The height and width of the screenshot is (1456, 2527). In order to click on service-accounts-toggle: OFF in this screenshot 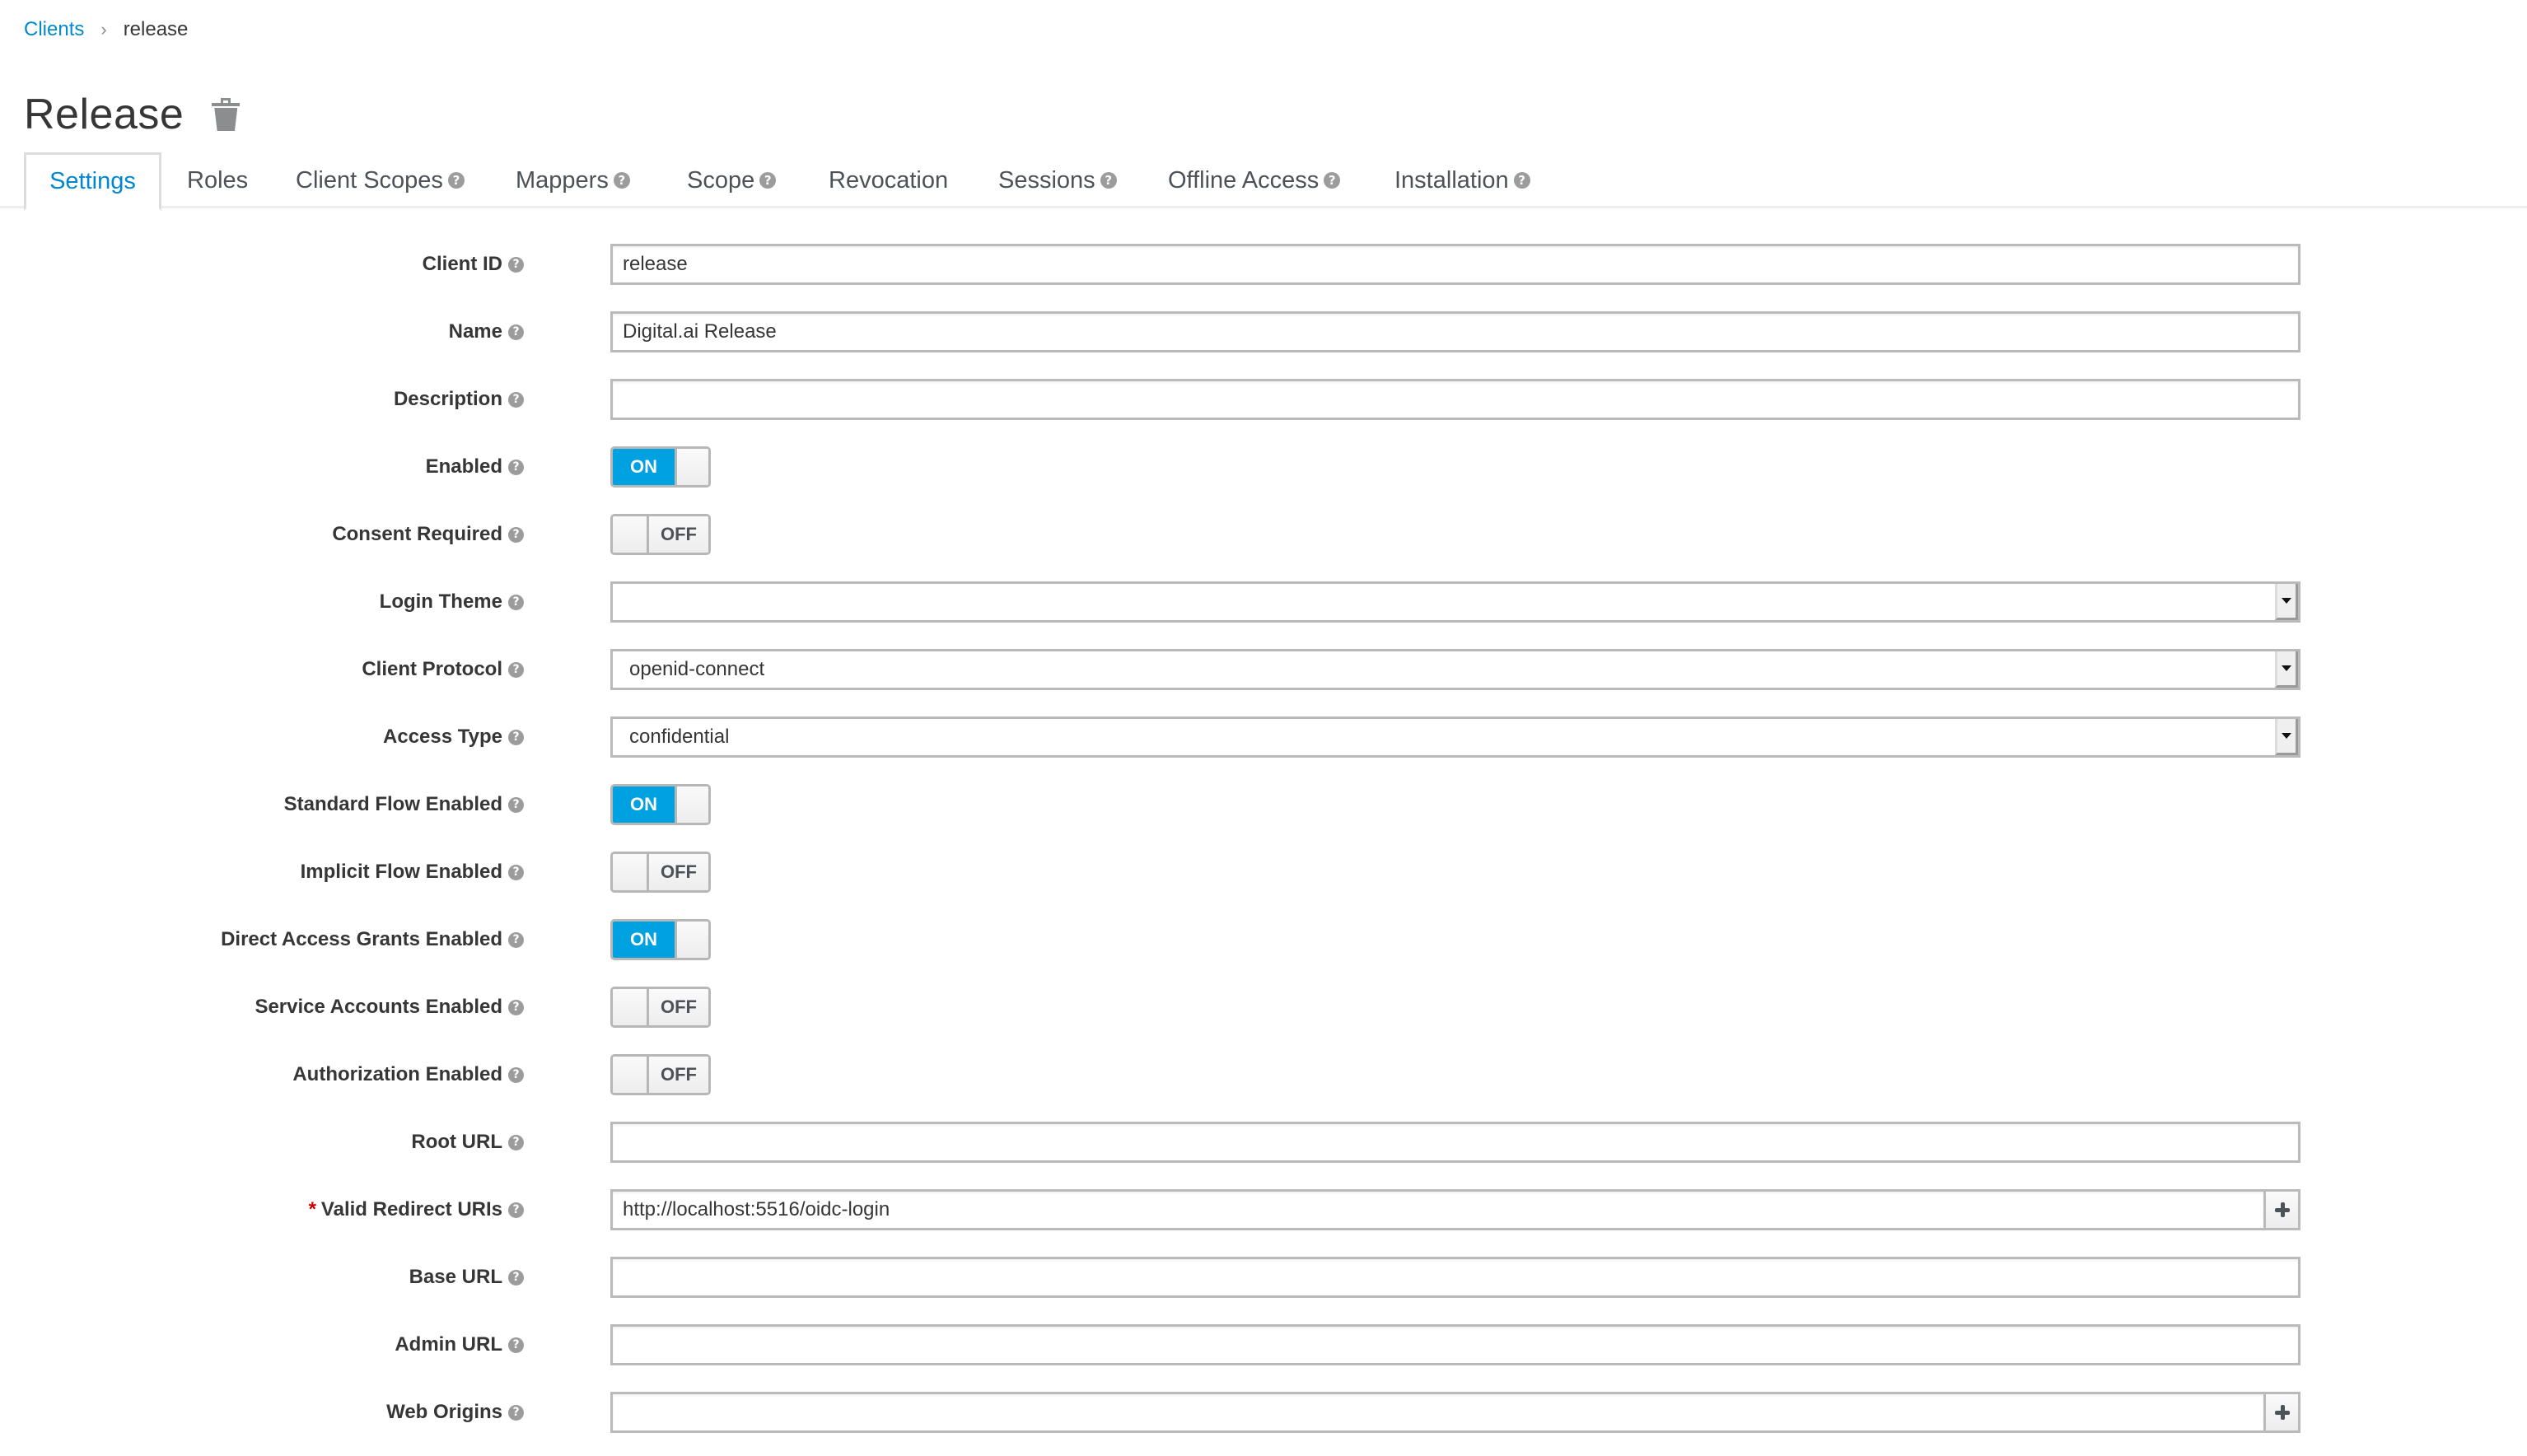, I will do `click(660, 1007)`.